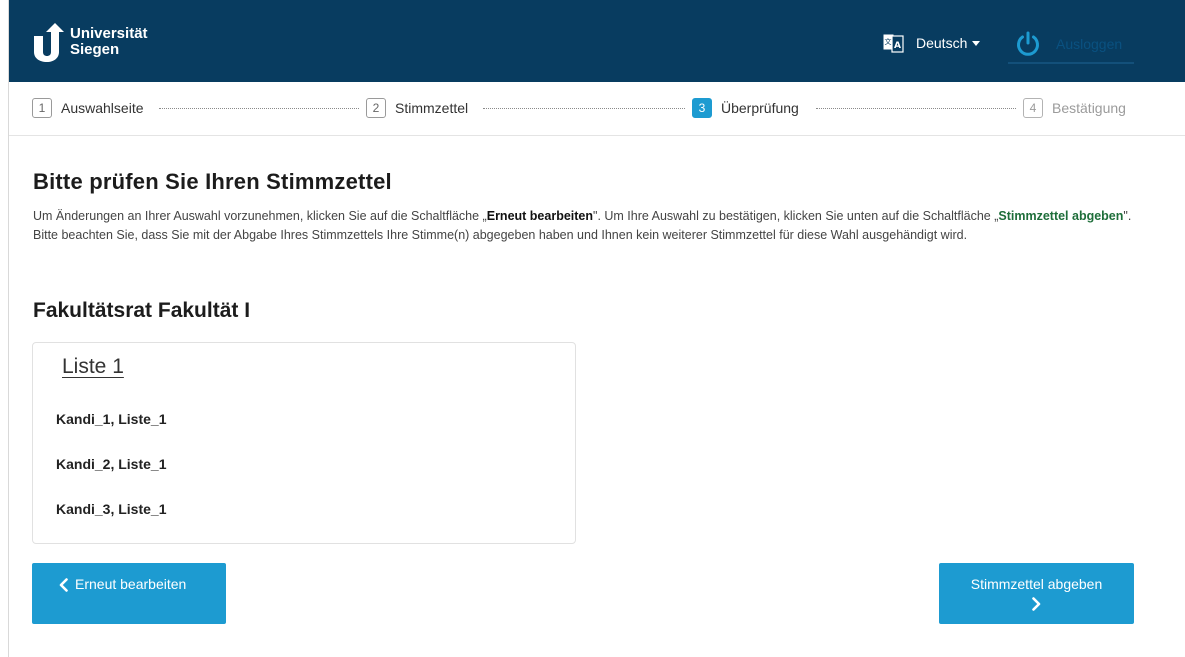 This screenshot has height=657, width=1185. What do you see at coordinates (760, 108) in the screenshot?
I see `step-label: Überprüfung` at bounding box center [760, 108].